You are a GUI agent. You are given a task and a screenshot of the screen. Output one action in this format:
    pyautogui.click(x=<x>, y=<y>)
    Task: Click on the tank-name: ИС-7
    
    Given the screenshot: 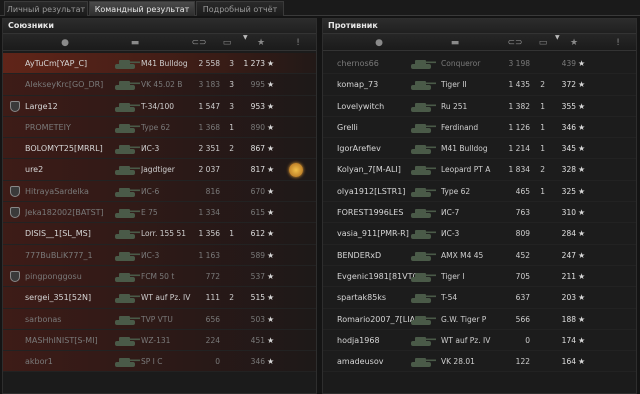 What is the action you would take?
    pyautogui.click(x=450, y=213)
    